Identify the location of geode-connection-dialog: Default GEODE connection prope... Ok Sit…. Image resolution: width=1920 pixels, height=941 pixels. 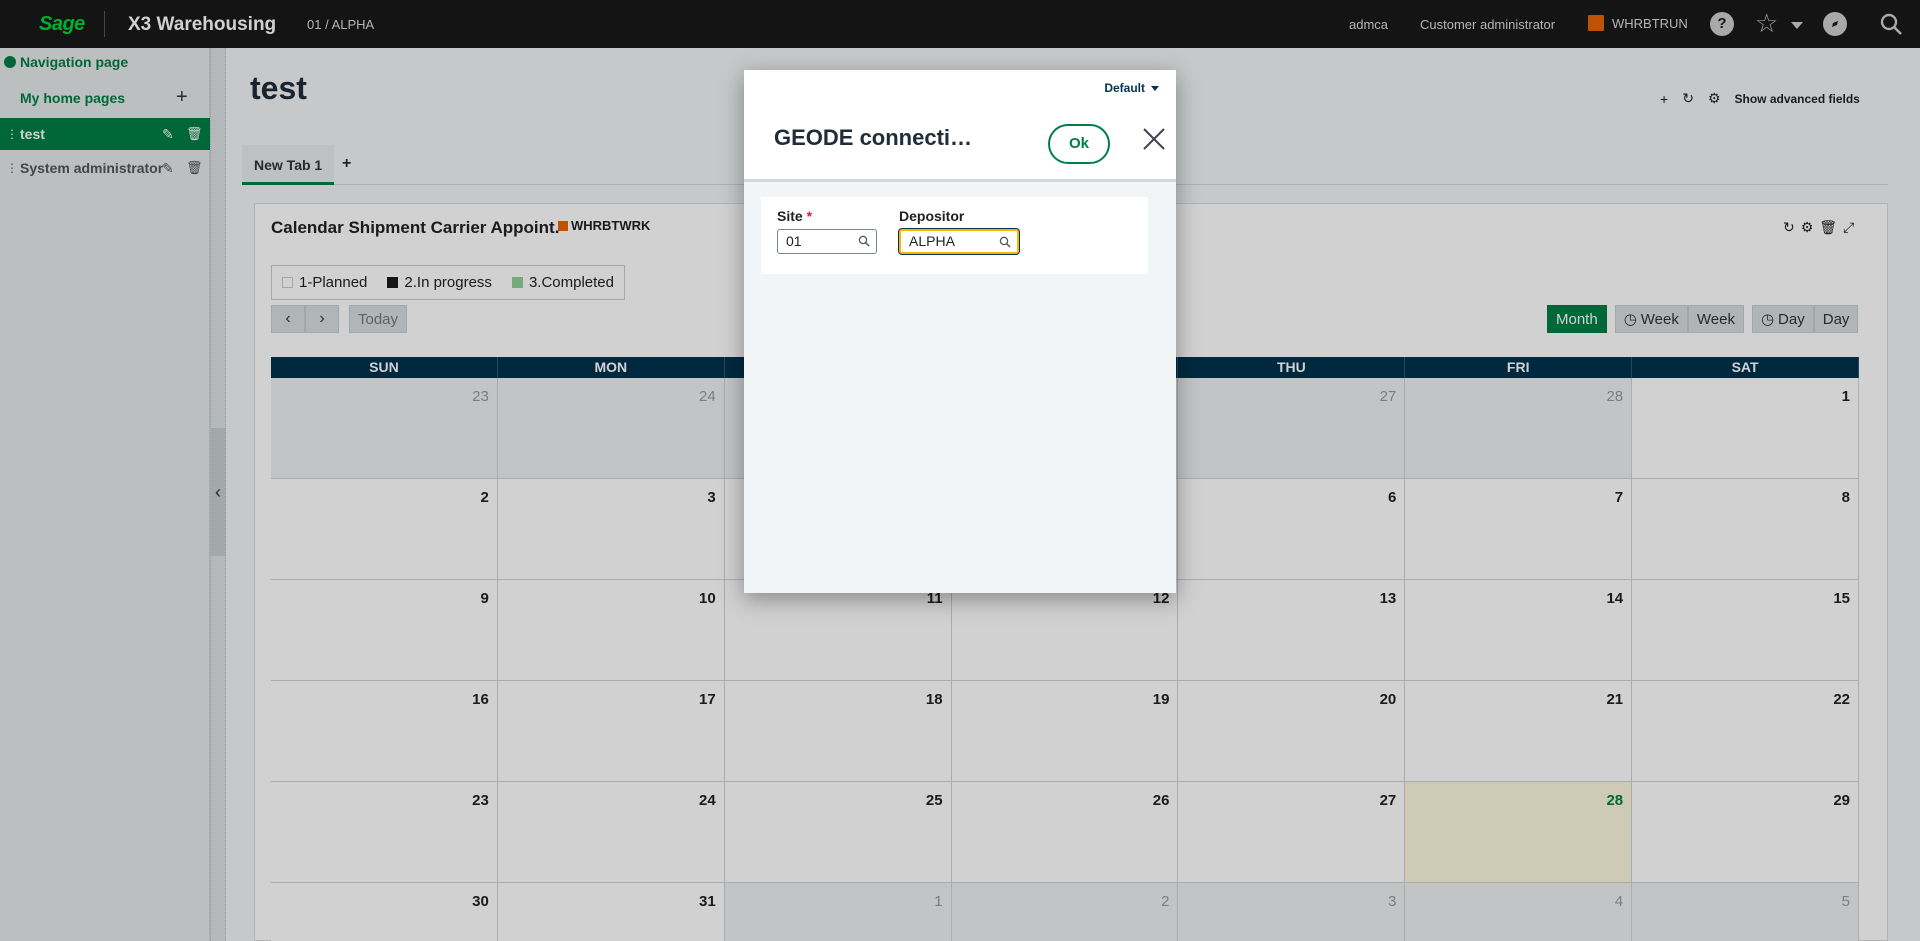
(960, 331).